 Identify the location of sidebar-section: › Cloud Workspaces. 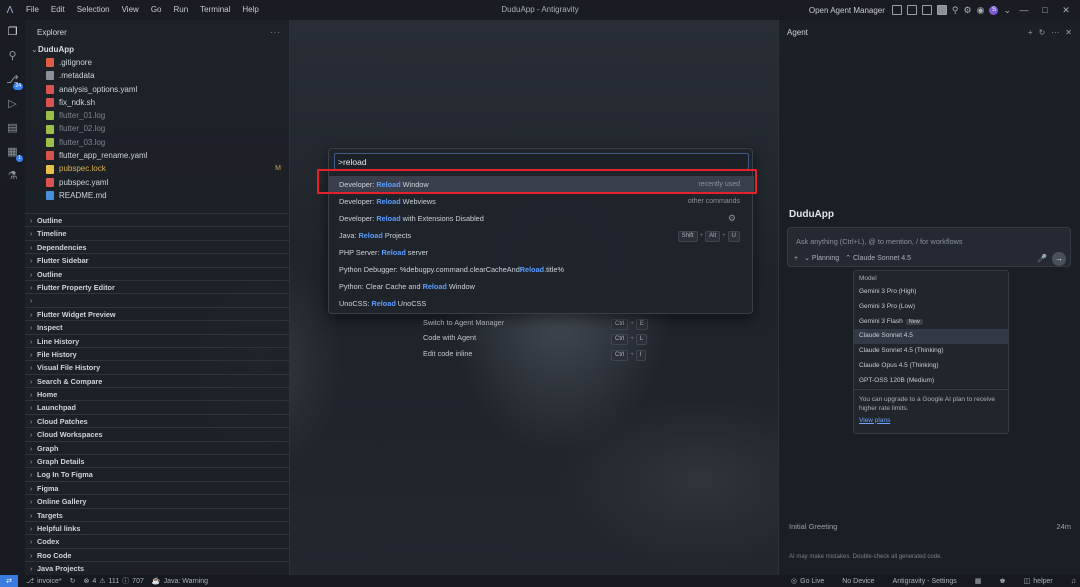
(157, 433).